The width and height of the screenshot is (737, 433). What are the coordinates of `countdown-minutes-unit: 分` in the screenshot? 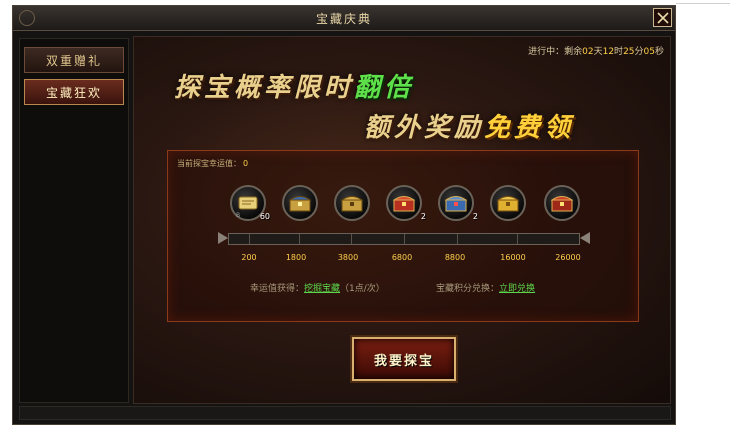 It's located at (639, 52).